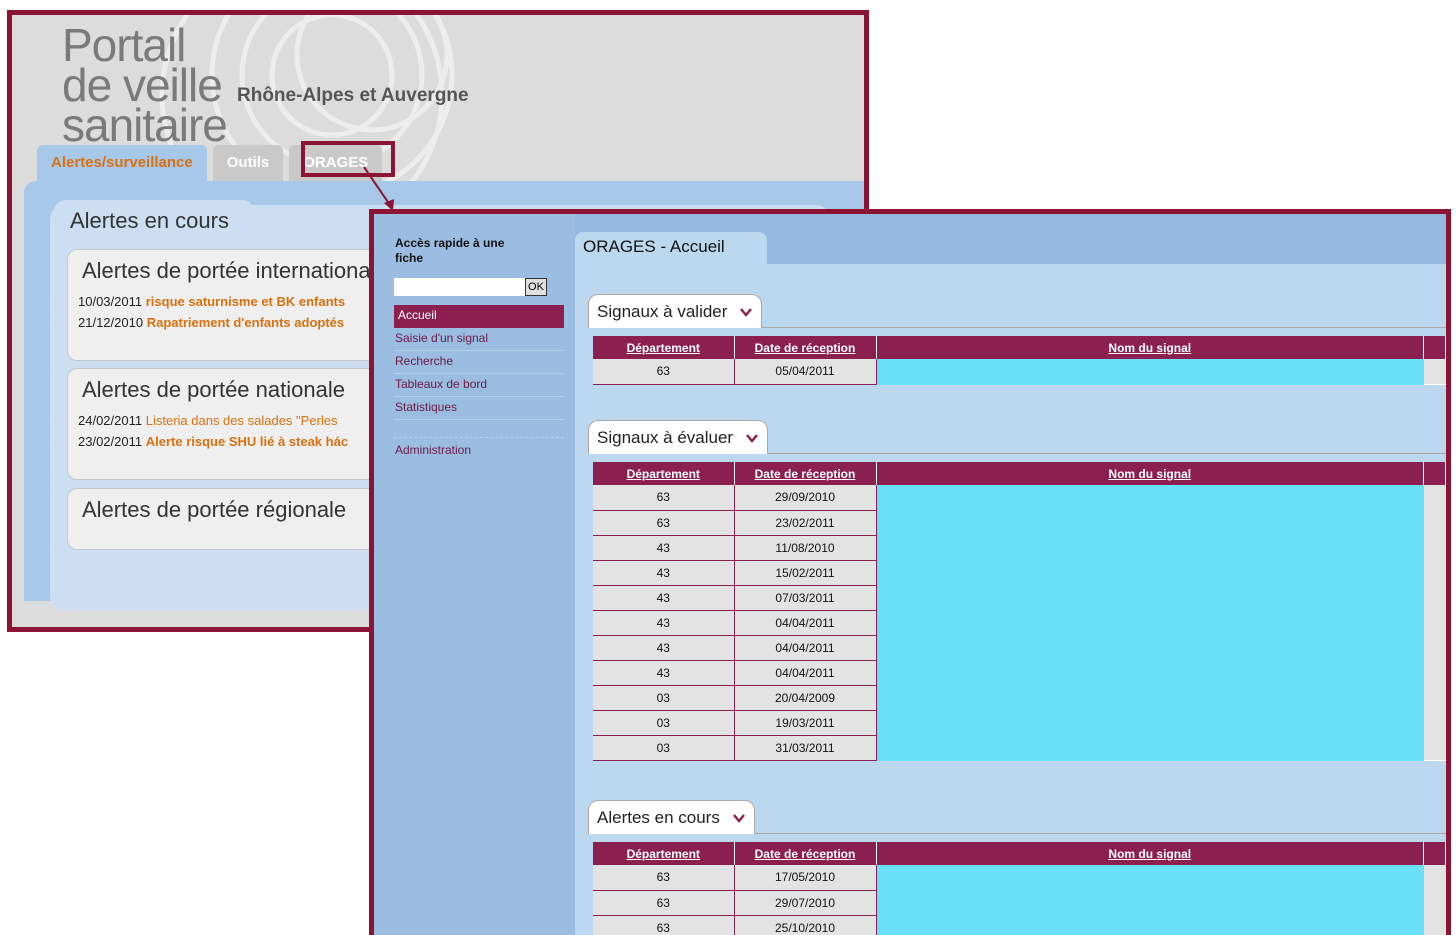 This screenshot has height=935, width=1456. I want to click on table-body: 63 05/04/2011, so click(1019, 372).